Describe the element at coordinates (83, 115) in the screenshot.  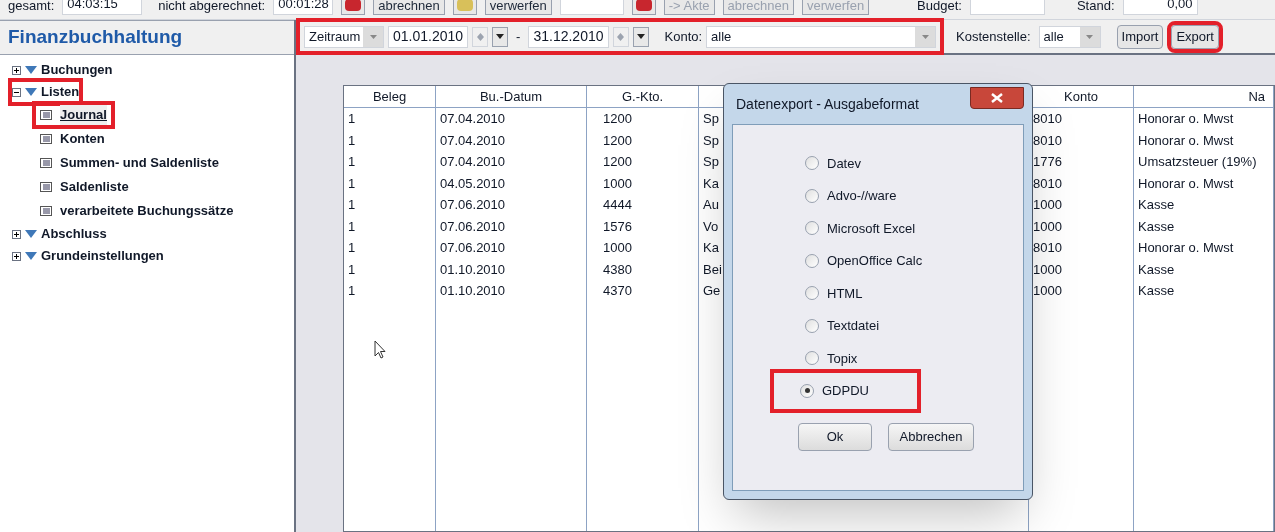
I see `tree-item: Journal` at that location.